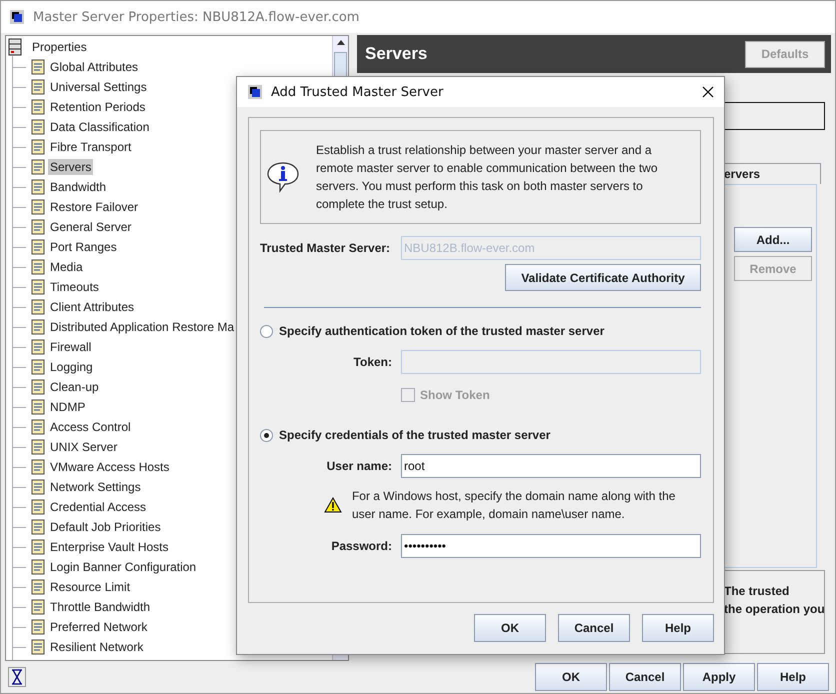 Image resolution: width=836 pixels, height=694 pixels. What do you see at coordinates (100, 607) in the screenshot?
I see `tree-item: Throttle Bandwidth` at bounding box center [100, 607].